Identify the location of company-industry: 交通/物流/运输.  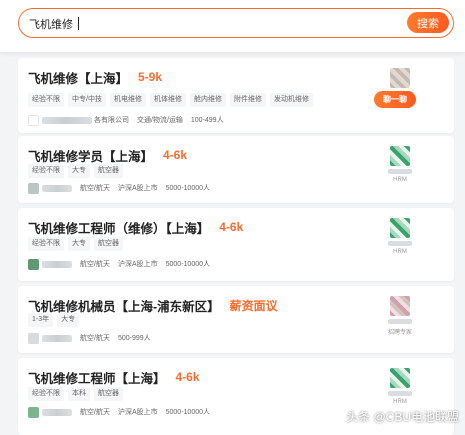
(160, 120).